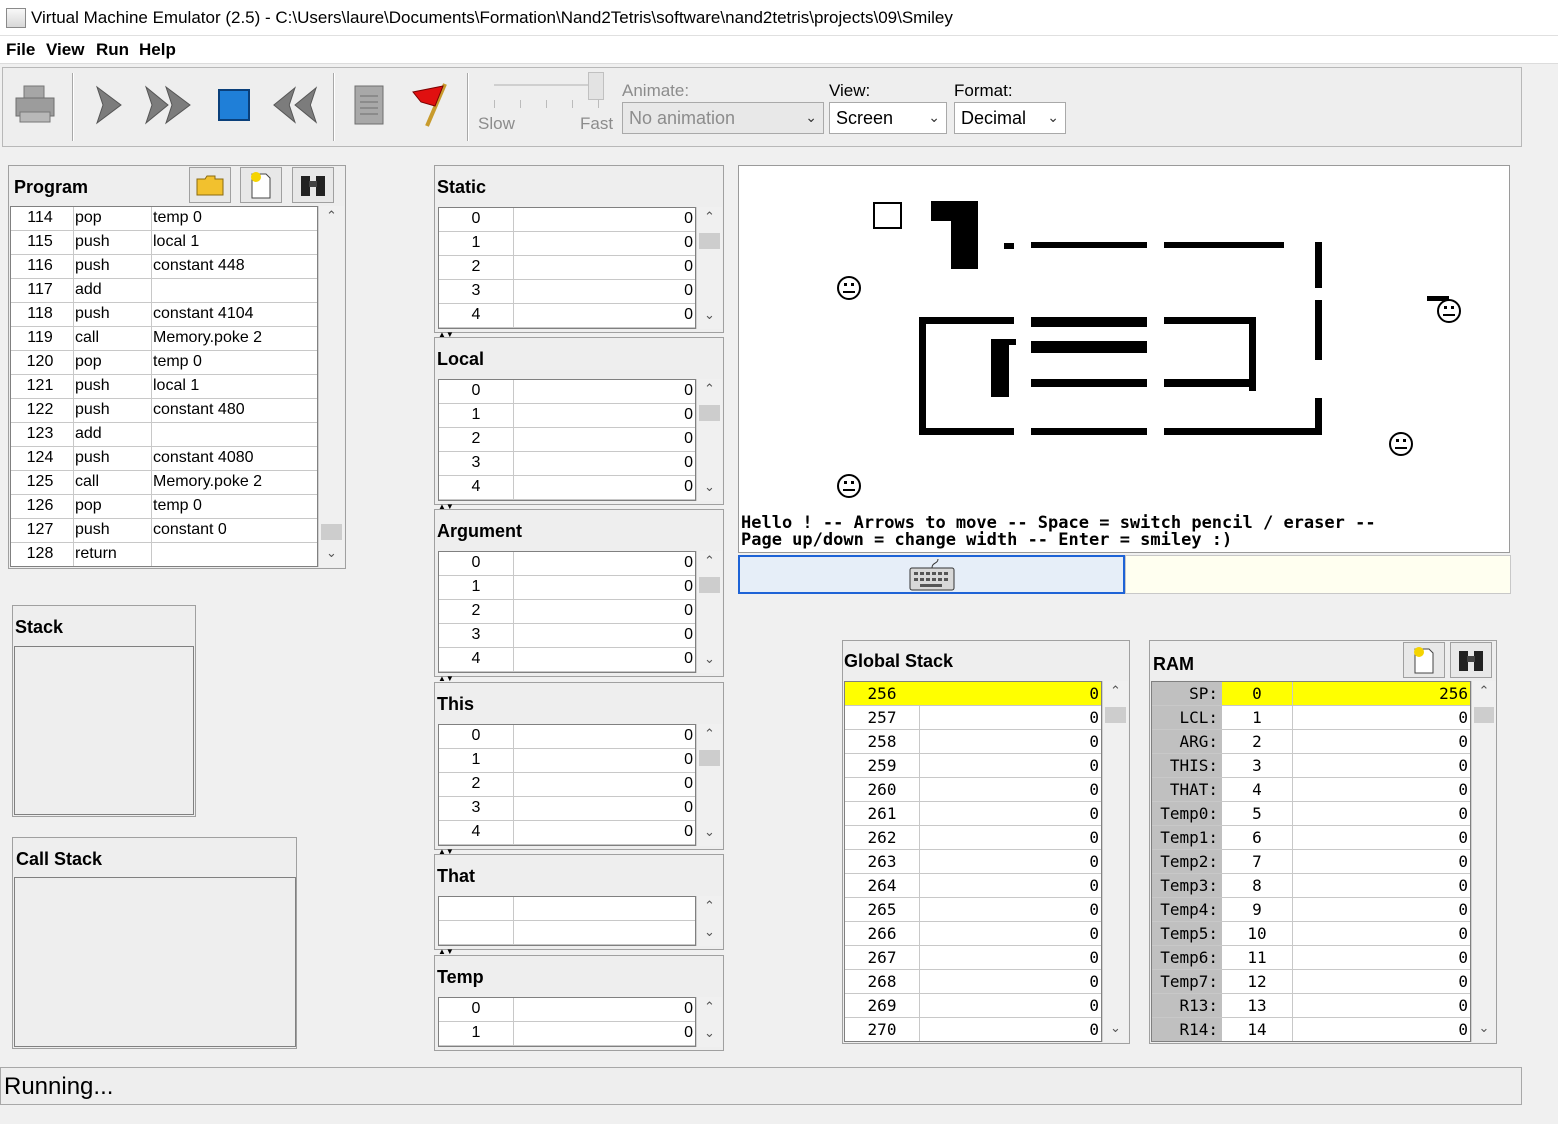 This screenshot has height=1124, width=1558. I want to click on script-button, so click(369, 105).